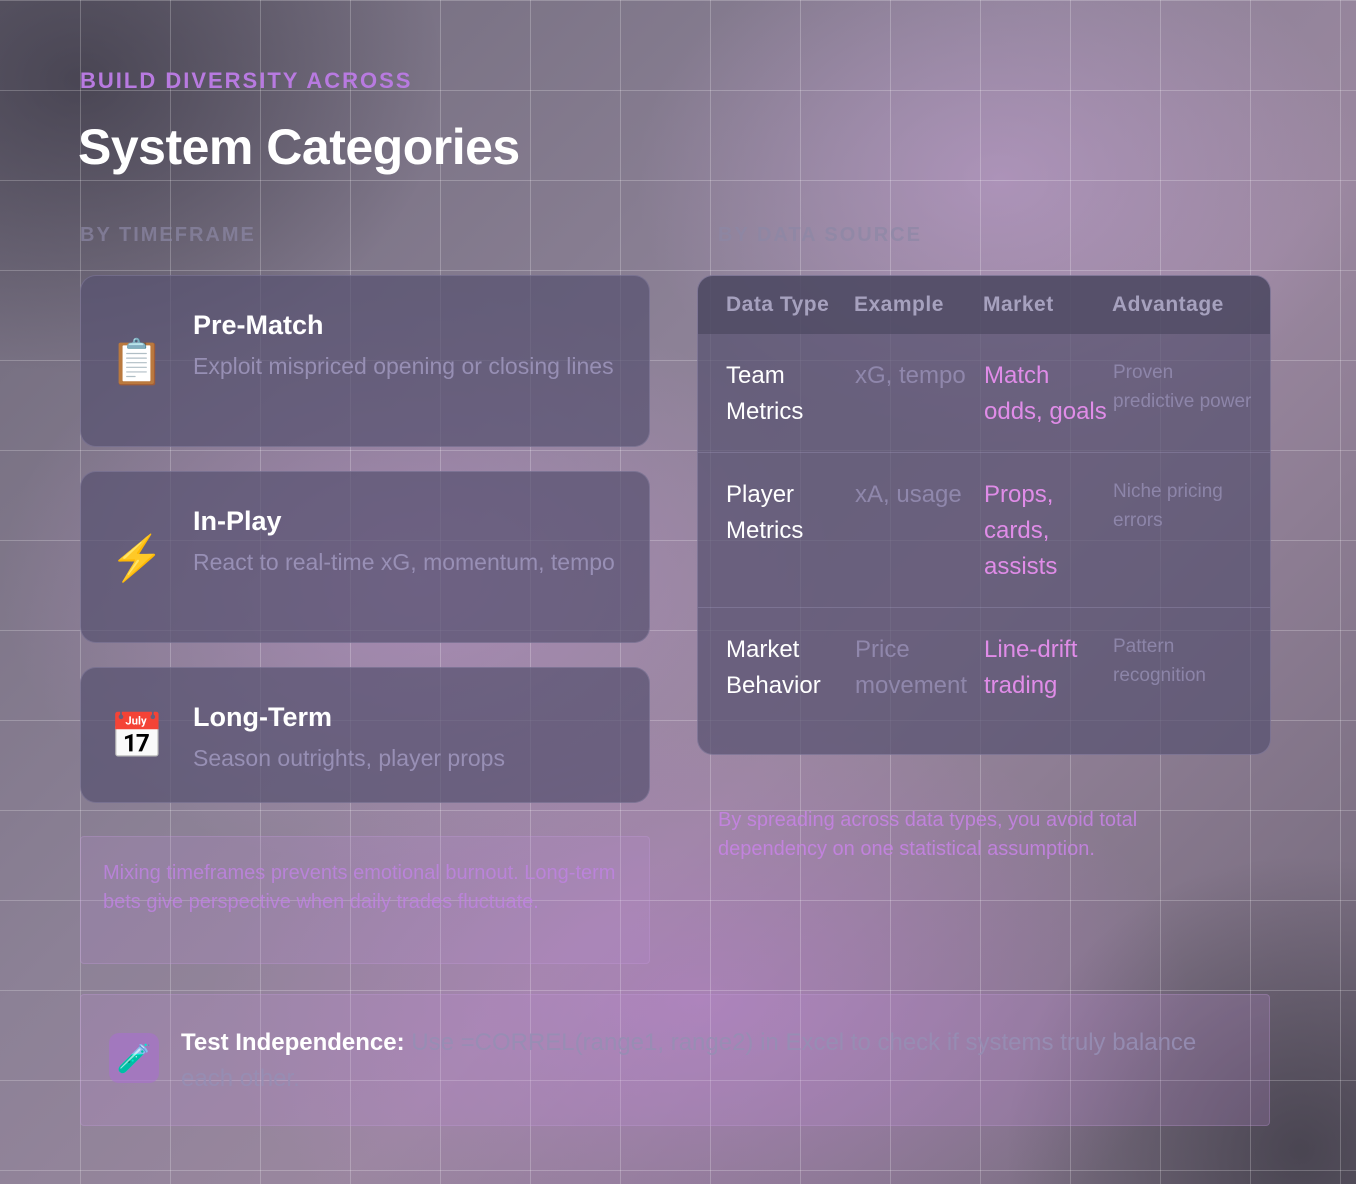 The image size is (1356, 1184). What do you see at coordinates (237, 521) in the screenshot?
I see `card-title: In-Play` at bounding box center [237, 521].